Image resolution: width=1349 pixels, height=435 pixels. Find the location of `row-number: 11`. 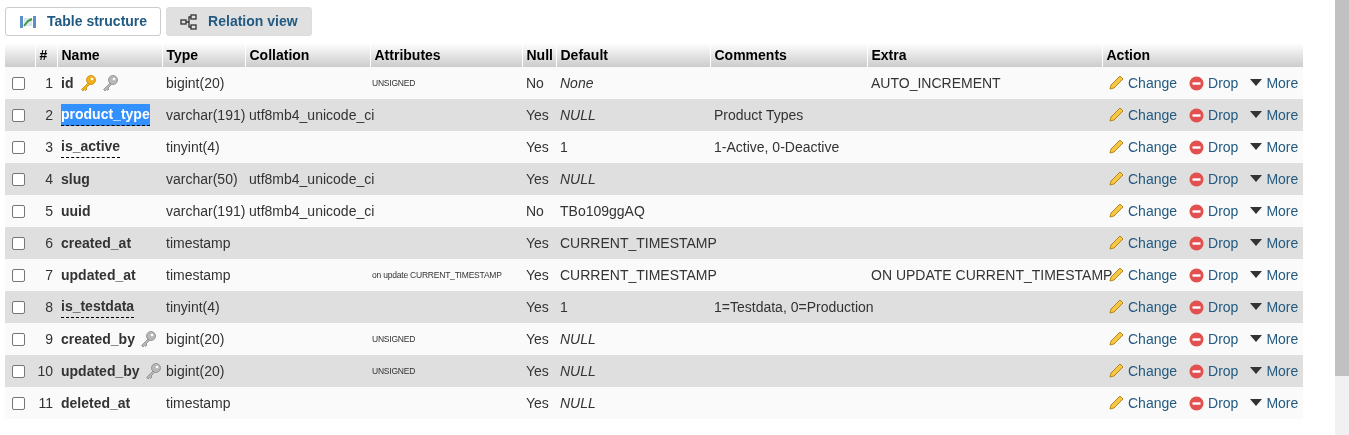

row-number: 11 is located at coordinates (45, 402).